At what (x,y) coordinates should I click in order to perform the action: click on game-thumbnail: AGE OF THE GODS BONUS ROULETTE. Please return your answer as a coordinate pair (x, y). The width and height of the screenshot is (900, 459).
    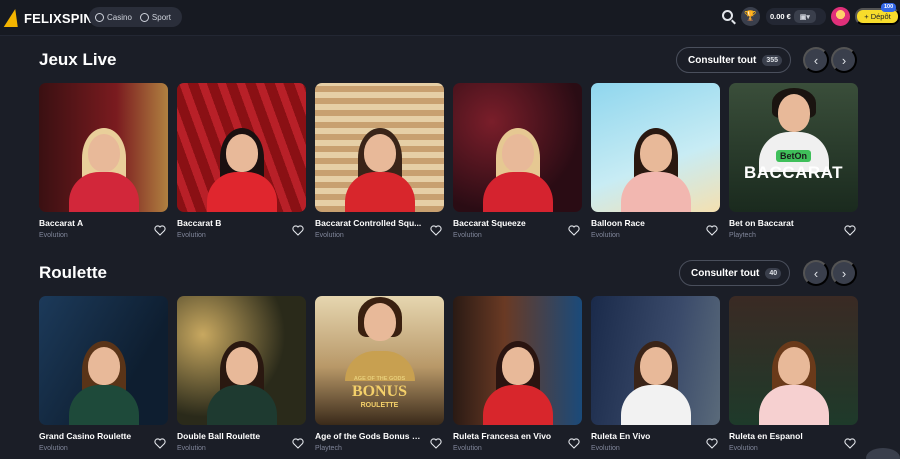
    Looking at the image, I should click on (379, 360).